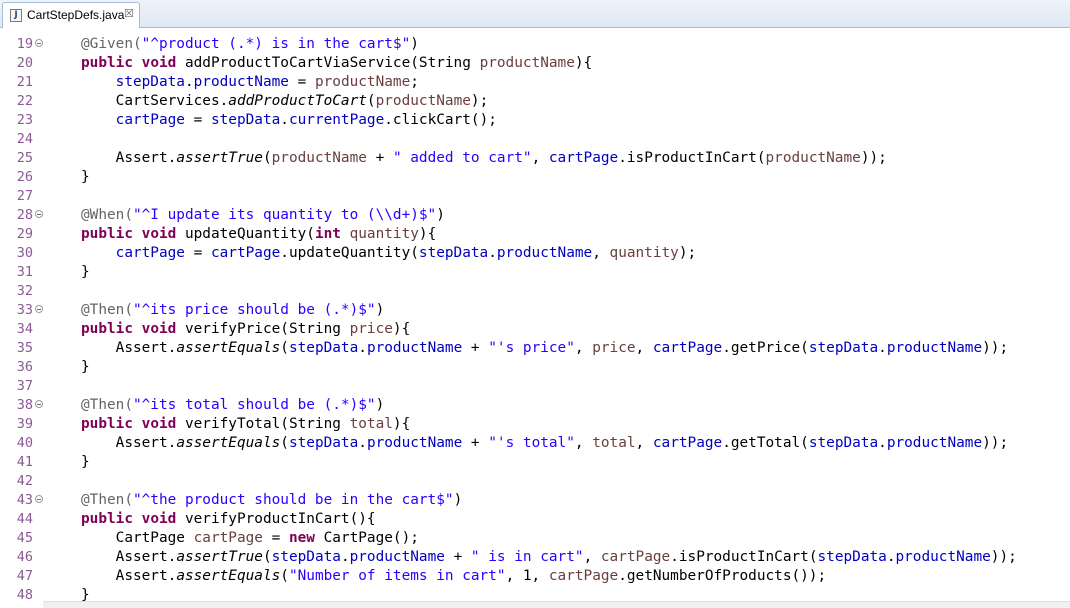 The height and width of the screenshot is (608, 1070). What do you see at coordinates (24, 253) in the screenshot?
I see `line-number: 30` at bounding box center [24, 253].